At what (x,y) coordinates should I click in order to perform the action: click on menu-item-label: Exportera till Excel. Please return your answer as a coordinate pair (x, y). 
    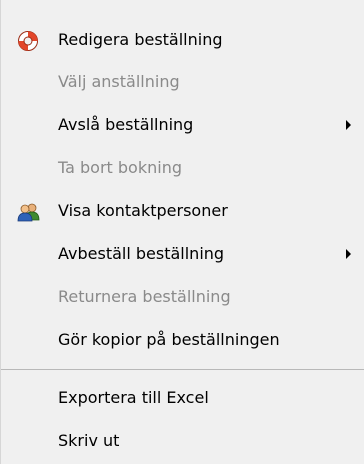
    Looking at the image, I should click on (133, 397).